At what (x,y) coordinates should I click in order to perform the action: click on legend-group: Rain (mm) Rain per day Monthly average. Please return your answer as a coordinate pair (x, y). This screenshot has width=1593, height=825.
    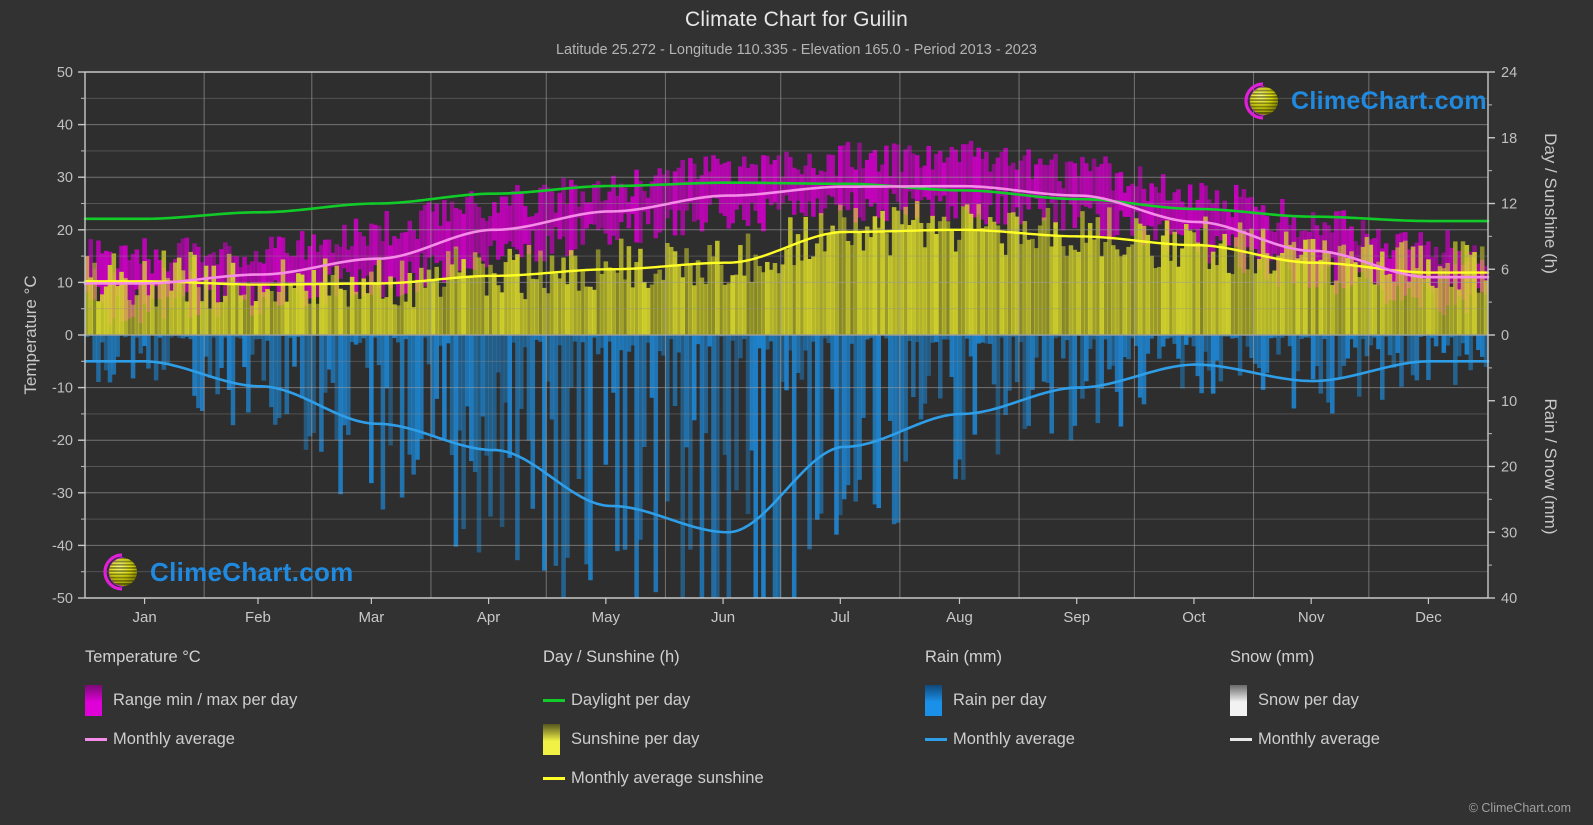
    Looking at the image, I should click on (1000, 703).